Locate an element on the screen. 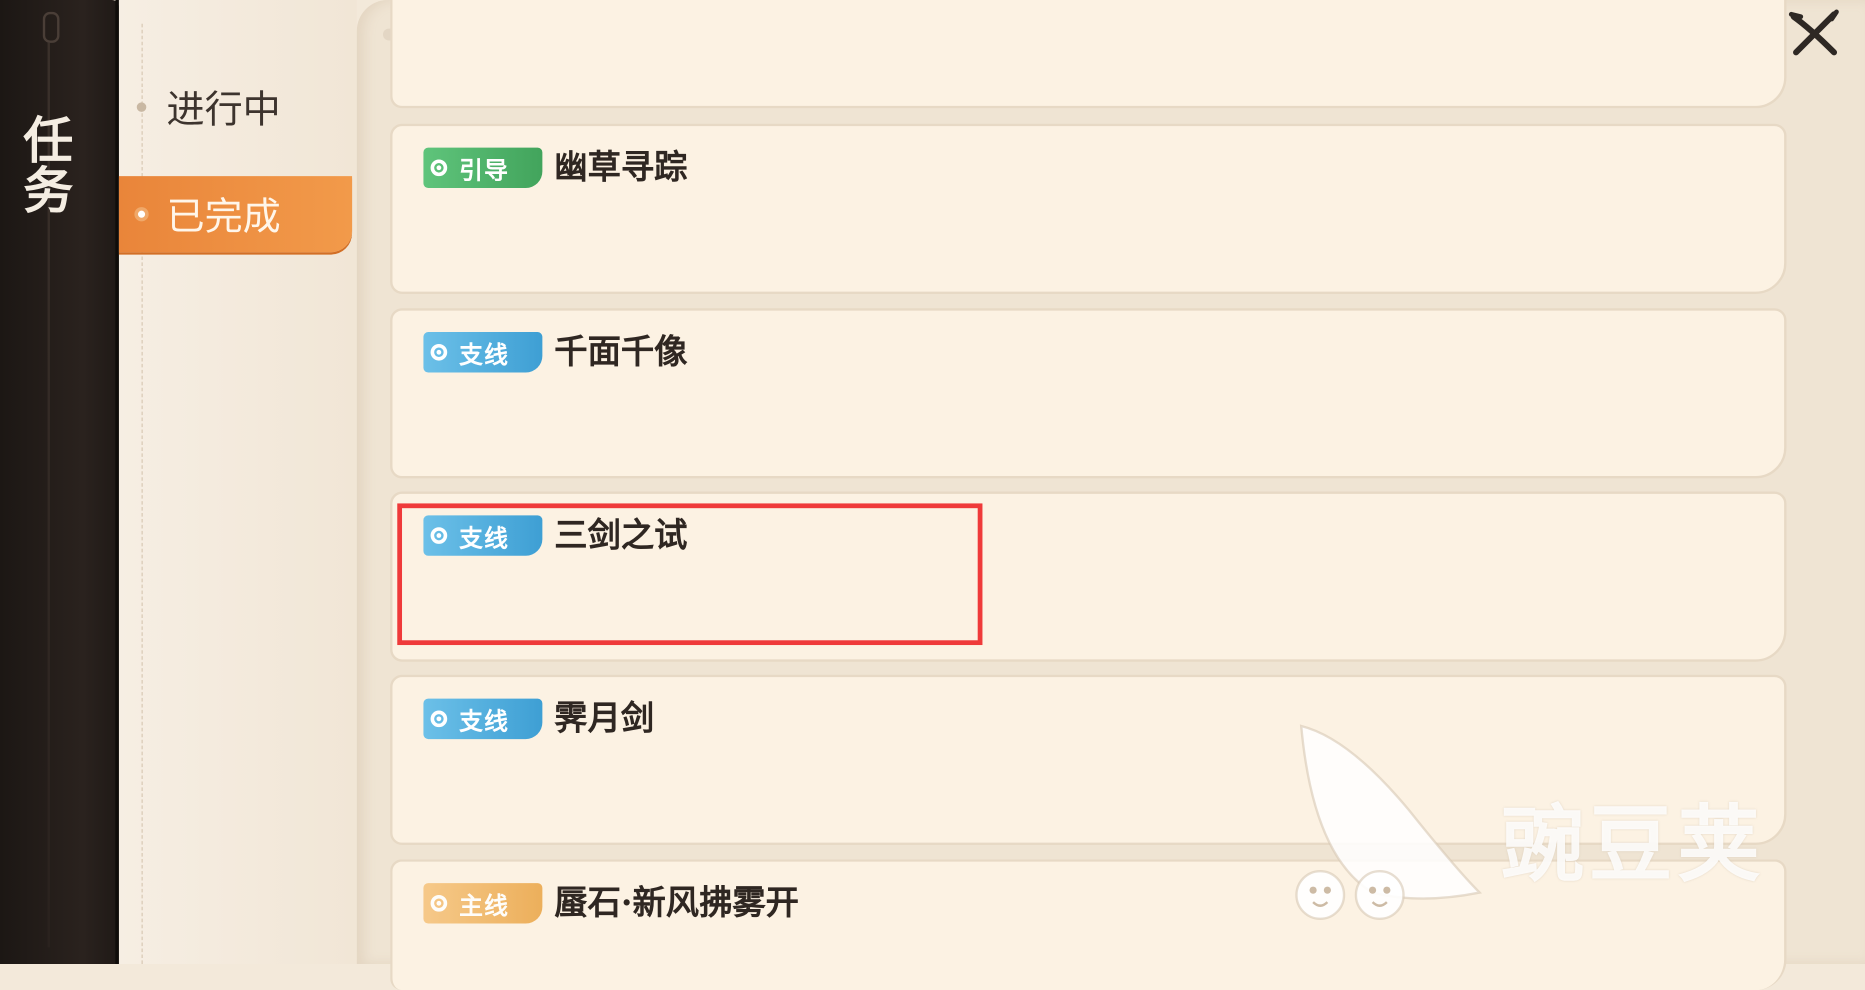 This screenshot has width=1865, height=990. quest-tag-guide: 引导 is located at coordinates (483, 168).